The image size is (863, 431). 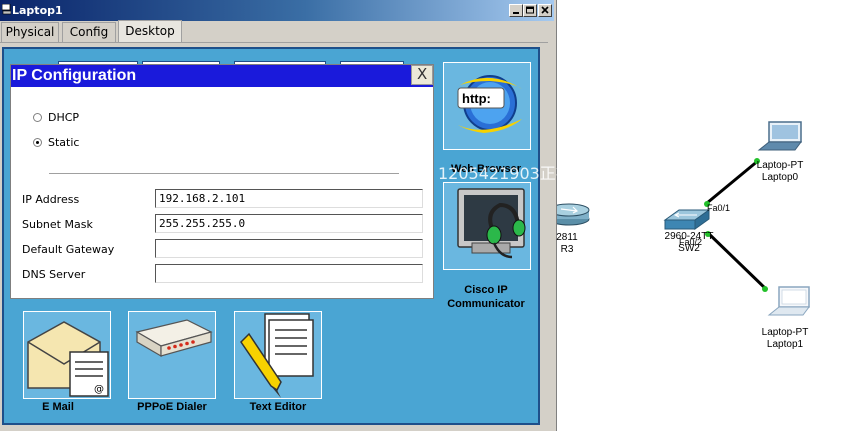 I want to click on static-radio-row: Static, so click(x=56, y=142).